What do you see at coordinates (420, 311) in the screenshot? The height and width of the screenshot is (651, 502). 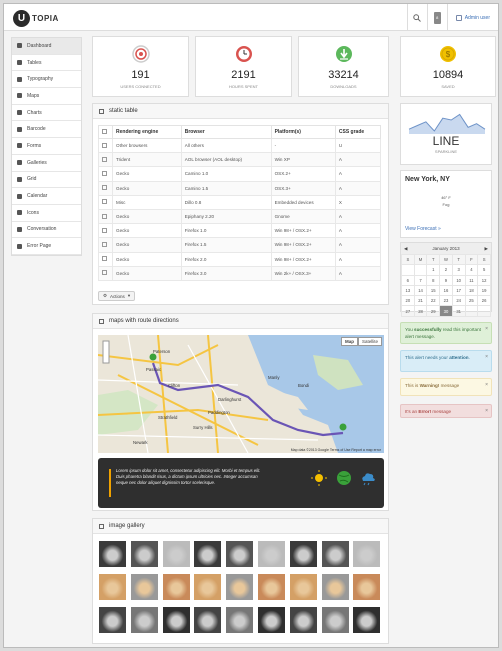 I see `calendar-day: 28` at bounding box center [420, 311].